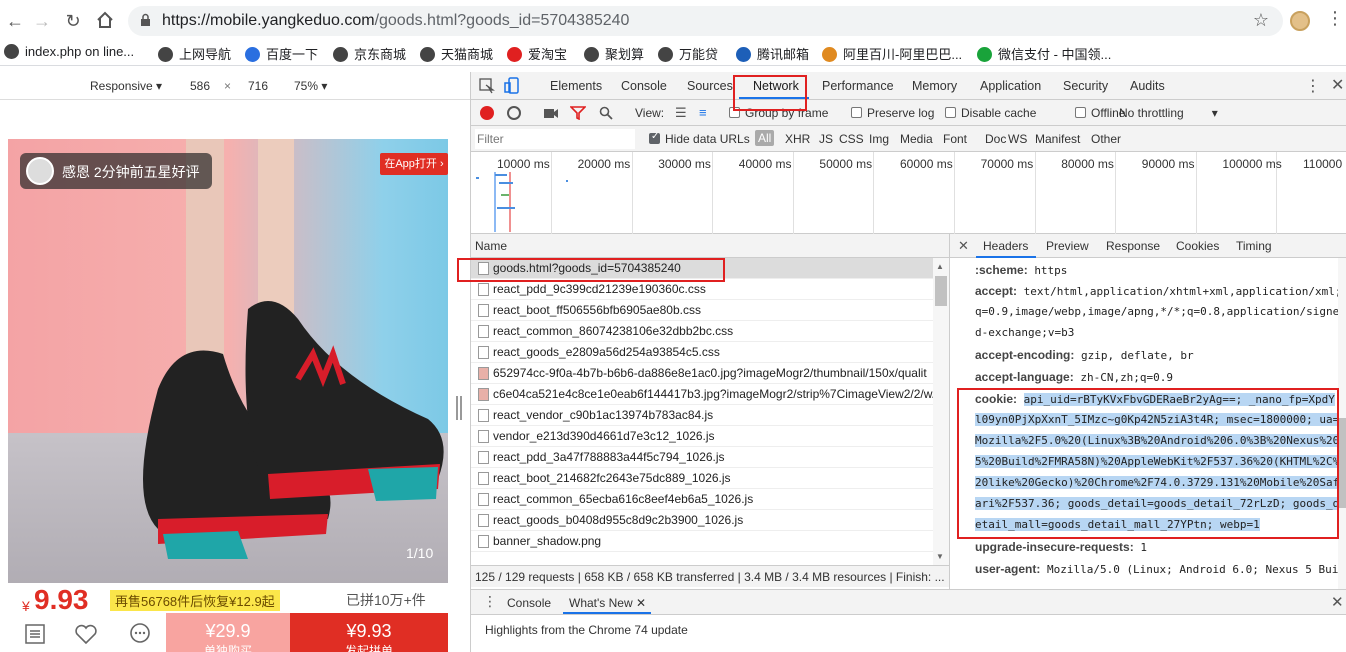  What do you see at coordinates (644, 86) in the screenshot?
I see `tab-console: Console` at bounding box center [644, 86].